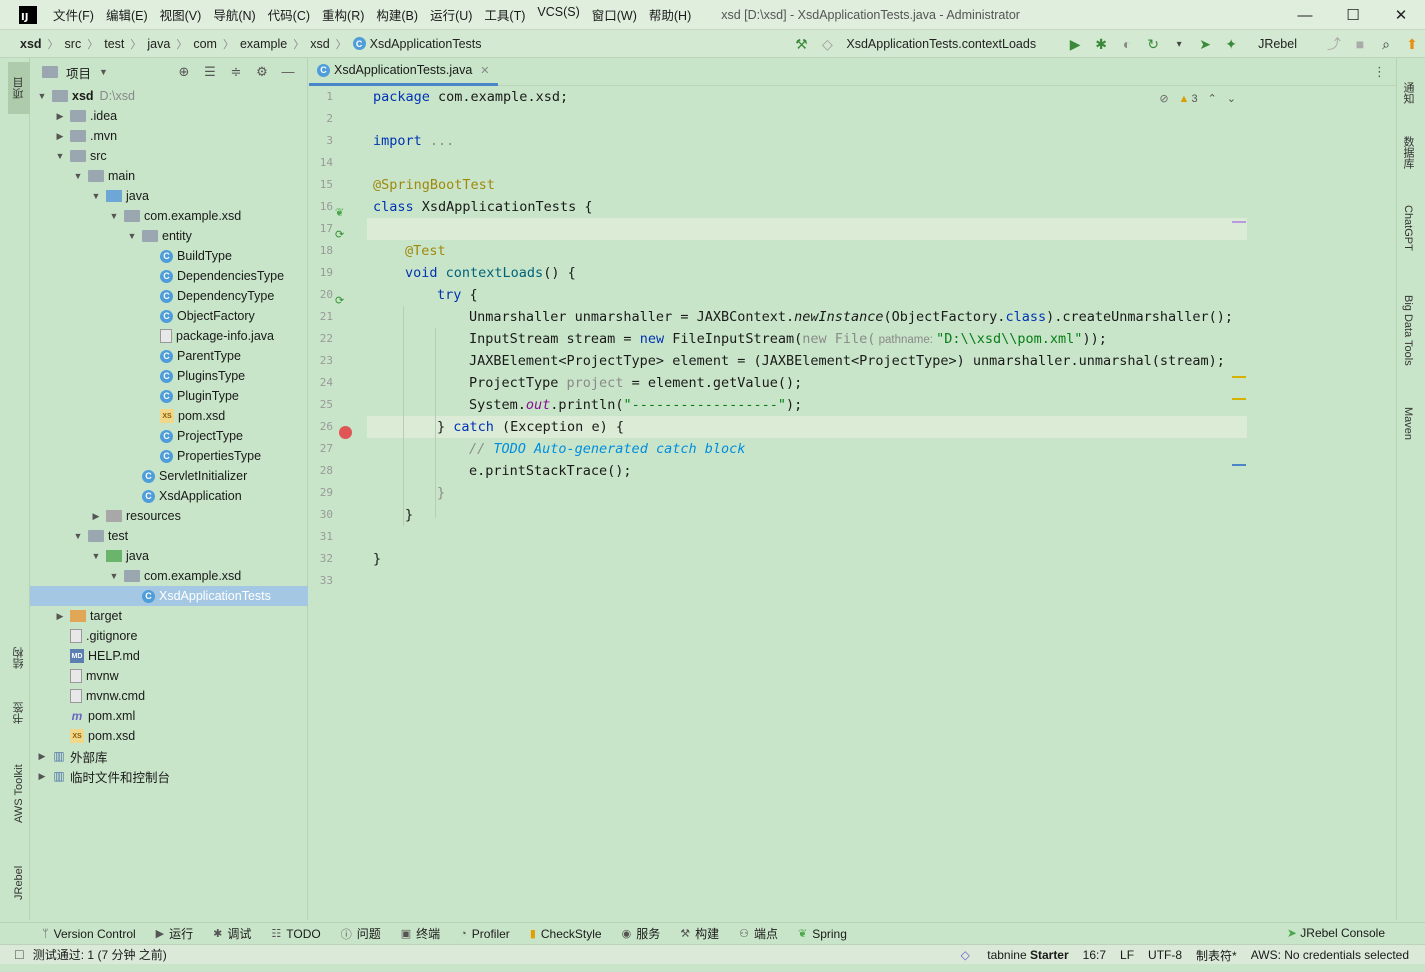 The image size is (1425, 972). Describe the element at coordinates (1408, 152) in the screenshot. I see `database-tab: 数据库` at that location.